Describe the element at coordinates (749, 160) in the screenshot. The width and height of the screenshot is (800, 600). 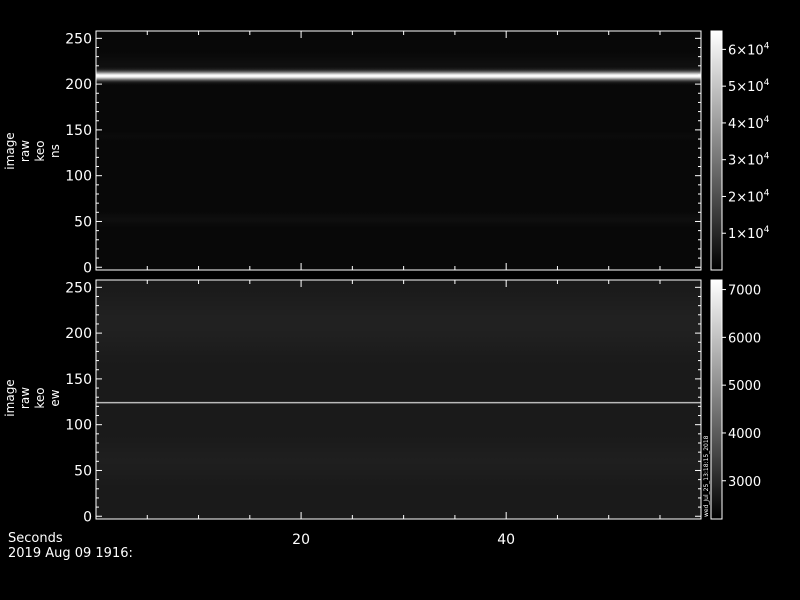
I see `colorbar-tick-label: 3×104` at that location.